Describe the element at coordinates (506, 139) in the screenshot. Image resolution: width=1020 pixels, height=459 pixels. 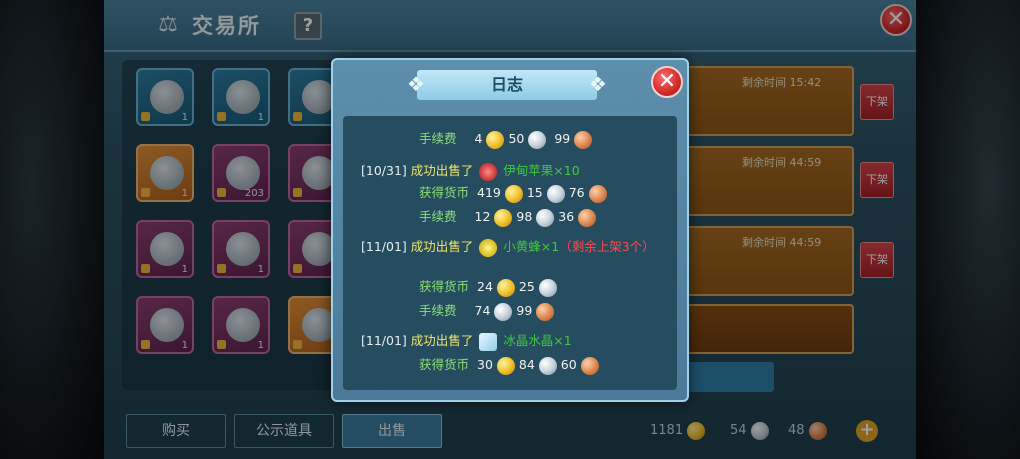
I see `log-fee-line: 手续费 4 50 99` at that location.